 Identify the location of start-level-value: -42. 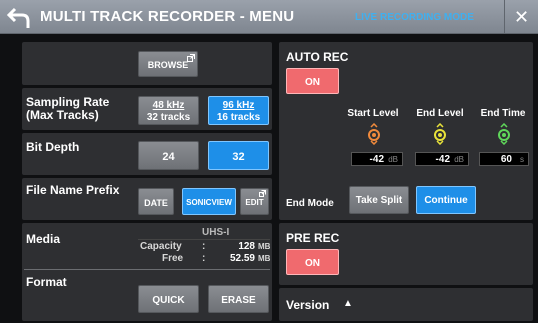
(376, 159).